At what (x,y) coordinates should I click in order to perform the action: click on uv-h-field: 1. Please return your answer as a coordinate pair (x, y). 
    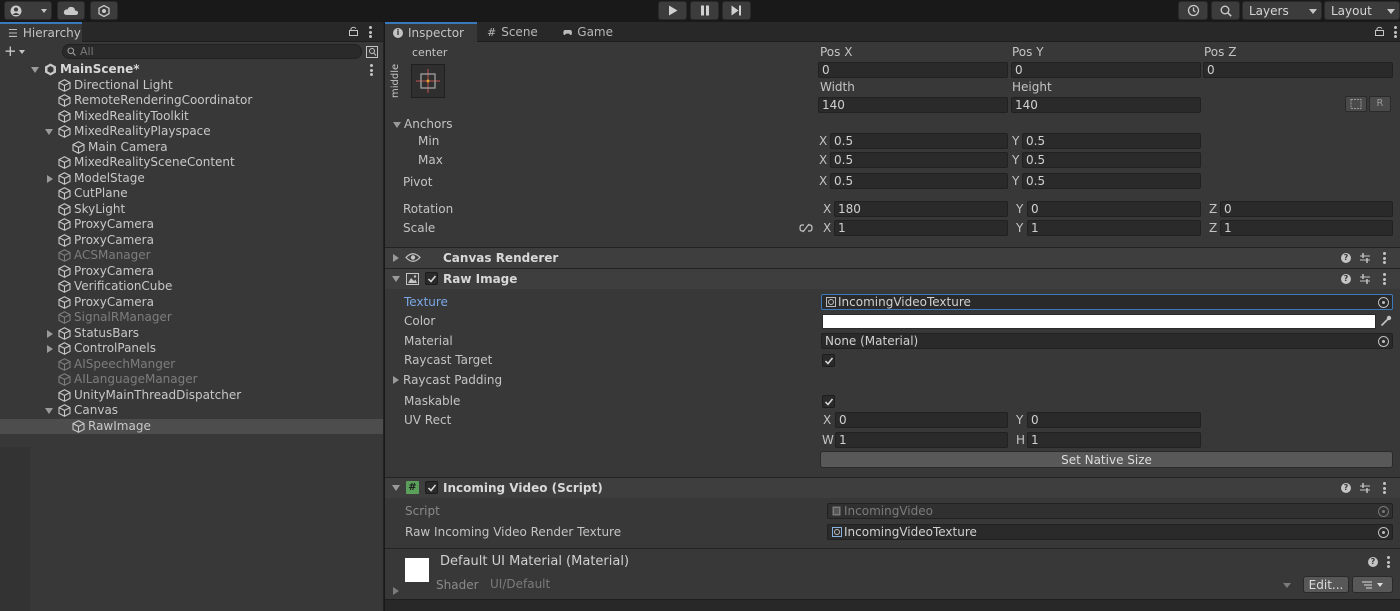
    Looking at the image, I should click on (1114, 440).